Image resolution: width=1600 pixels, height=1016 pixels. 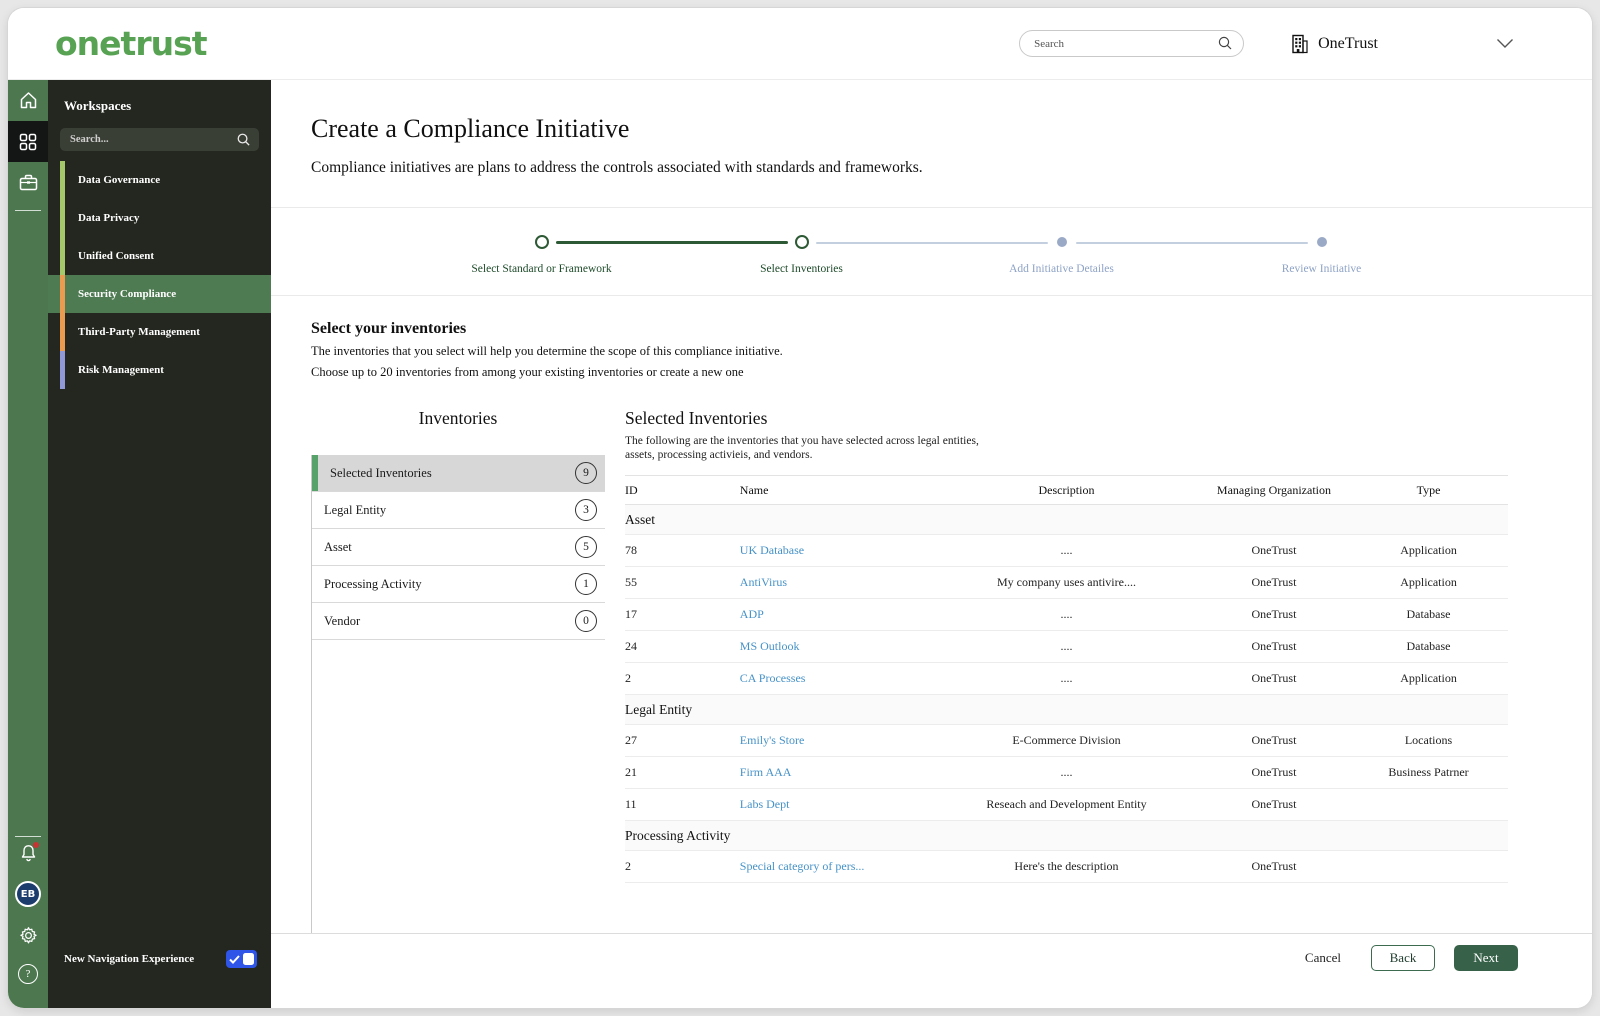 I want to click on wizard-footer: Cancel Back Next, so click(x=931, y=970).